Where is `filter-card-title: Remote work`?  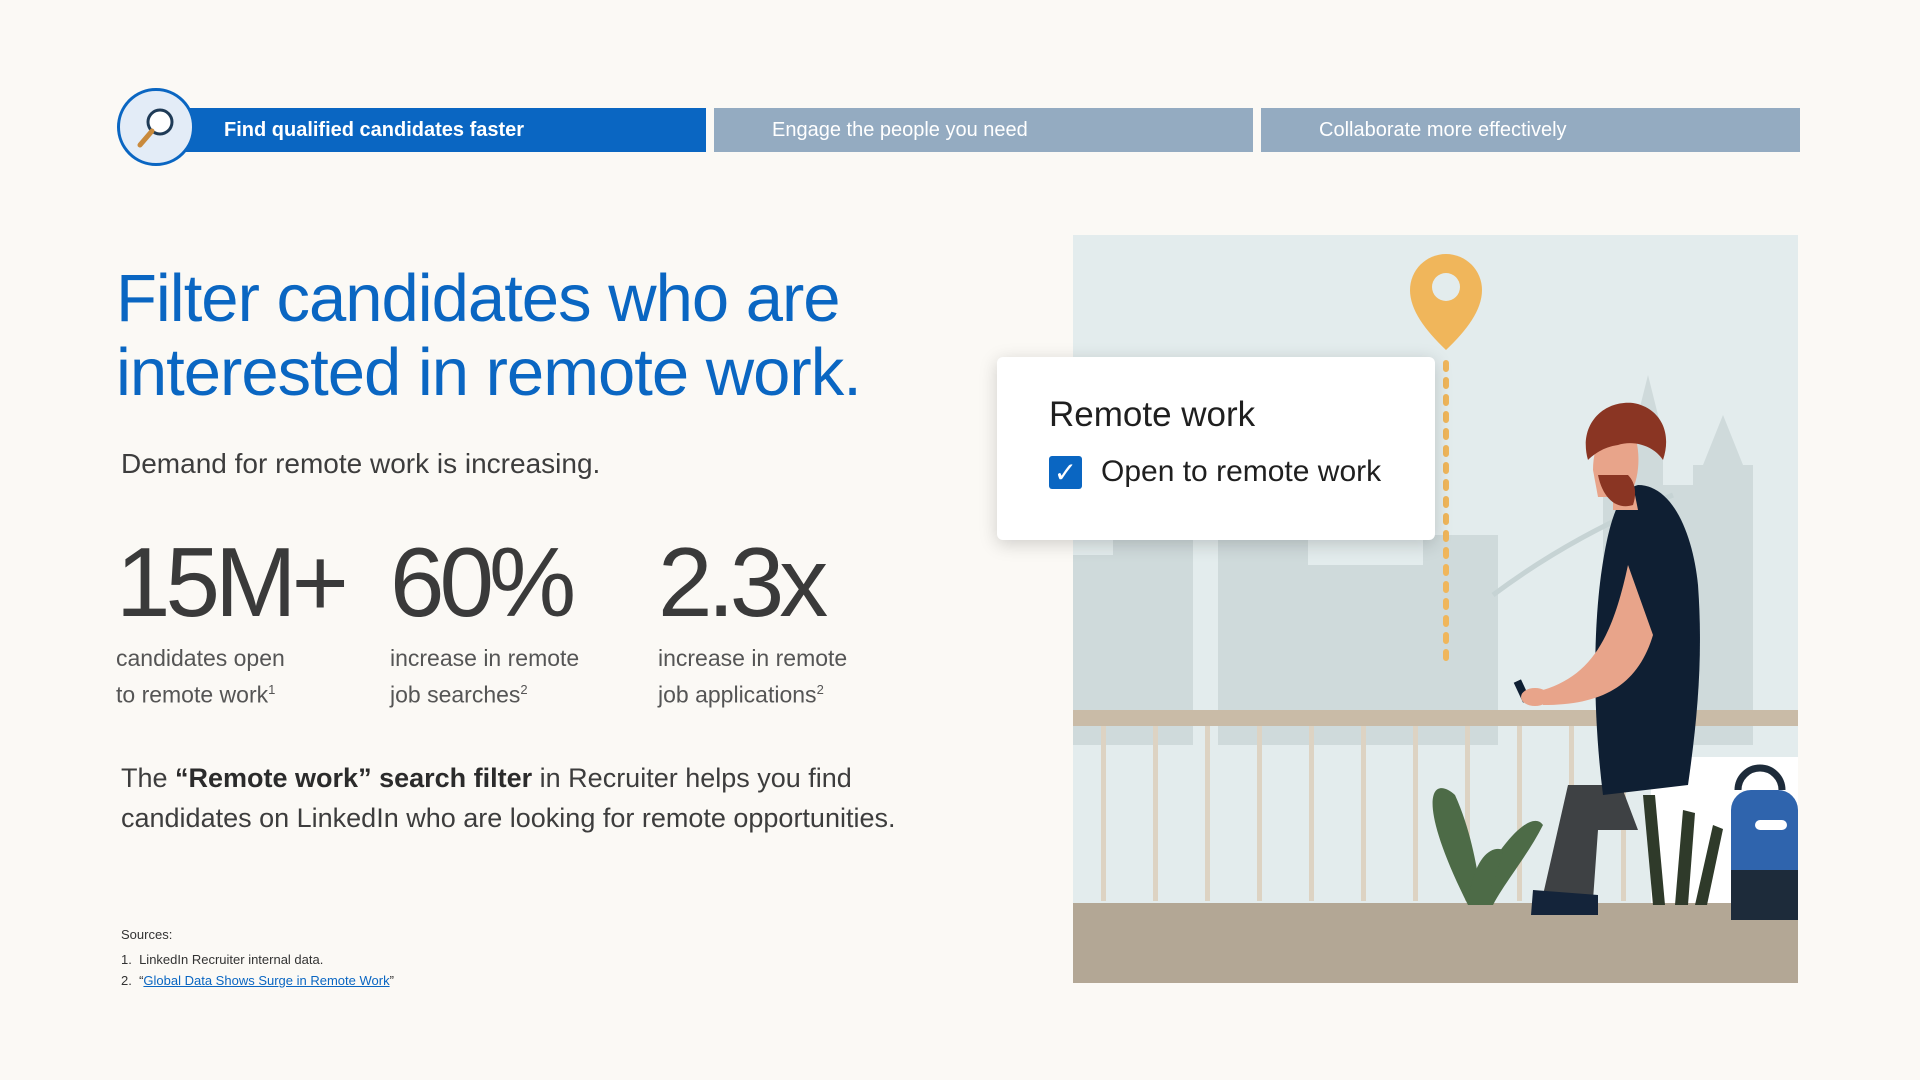 filter-card-title: Remote work is located at coordinates (1152, 414).